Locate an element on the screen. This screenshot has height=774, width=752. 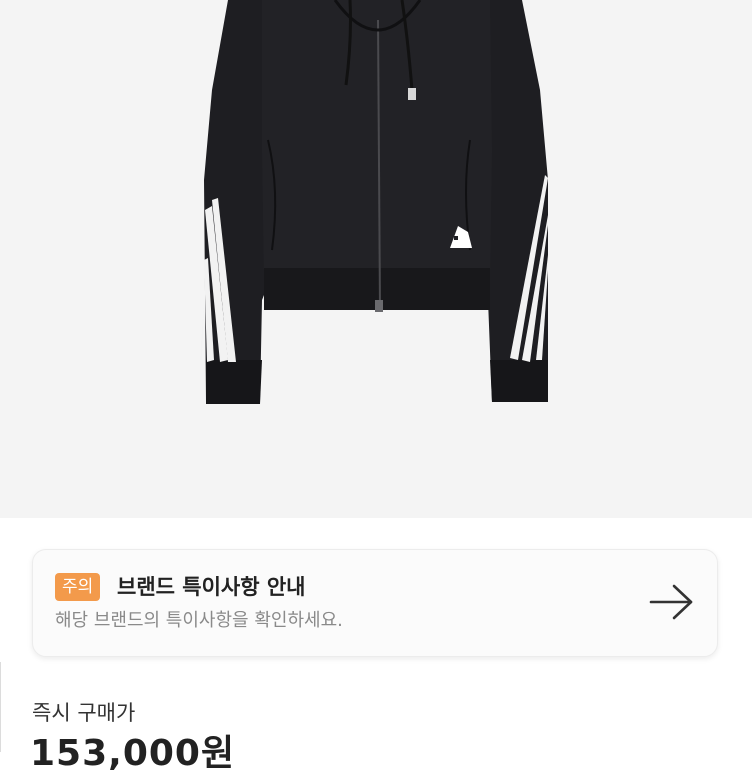
arrow-right-icon is located at coordinates (672, 602).